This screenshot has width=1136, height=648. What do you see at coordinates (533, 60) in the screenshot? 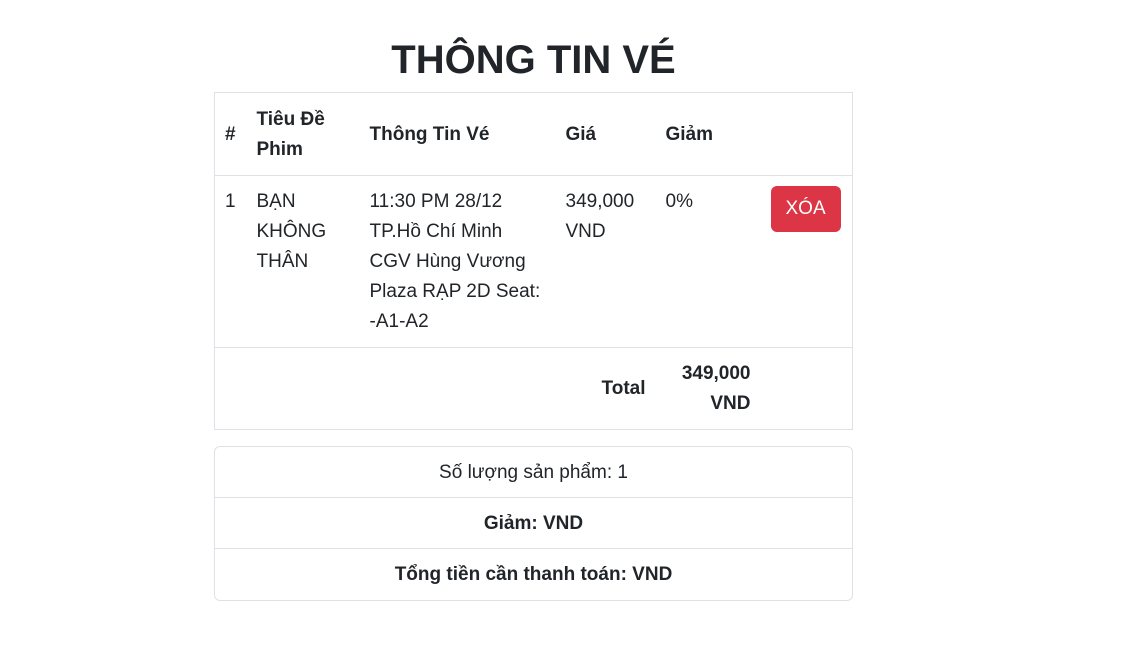
I see `page-title: THÔNG TIN VÉ` at bounding box center [533, 60].